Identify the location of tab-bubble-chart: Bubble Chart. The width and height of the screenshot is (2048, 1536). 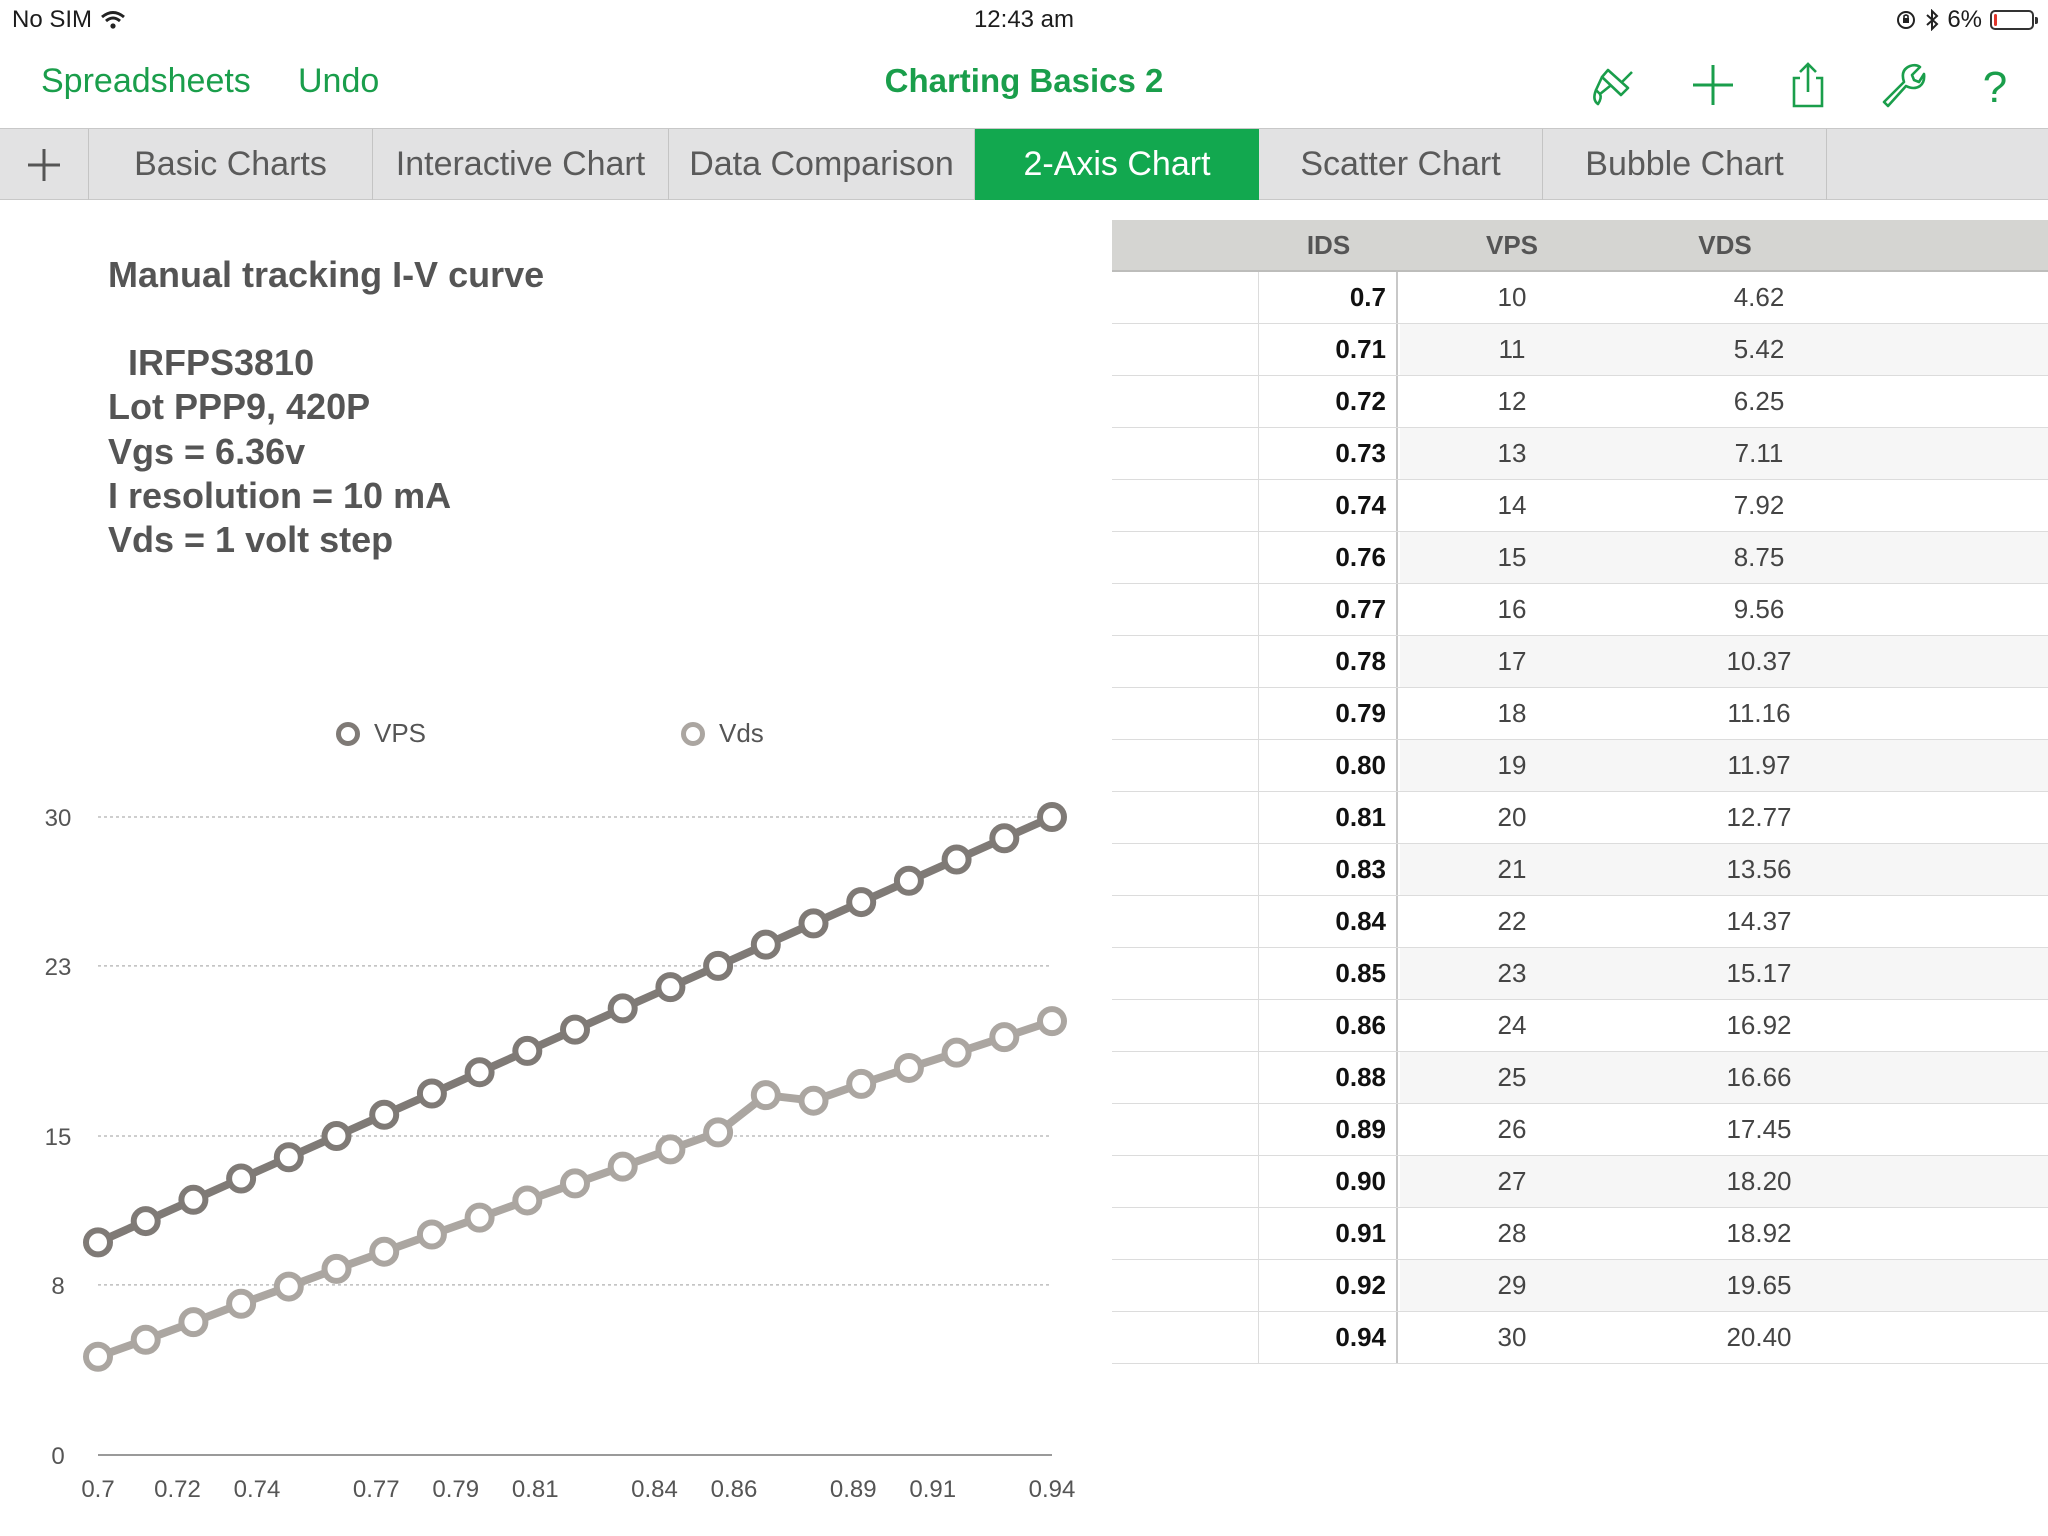
(1685, 164).